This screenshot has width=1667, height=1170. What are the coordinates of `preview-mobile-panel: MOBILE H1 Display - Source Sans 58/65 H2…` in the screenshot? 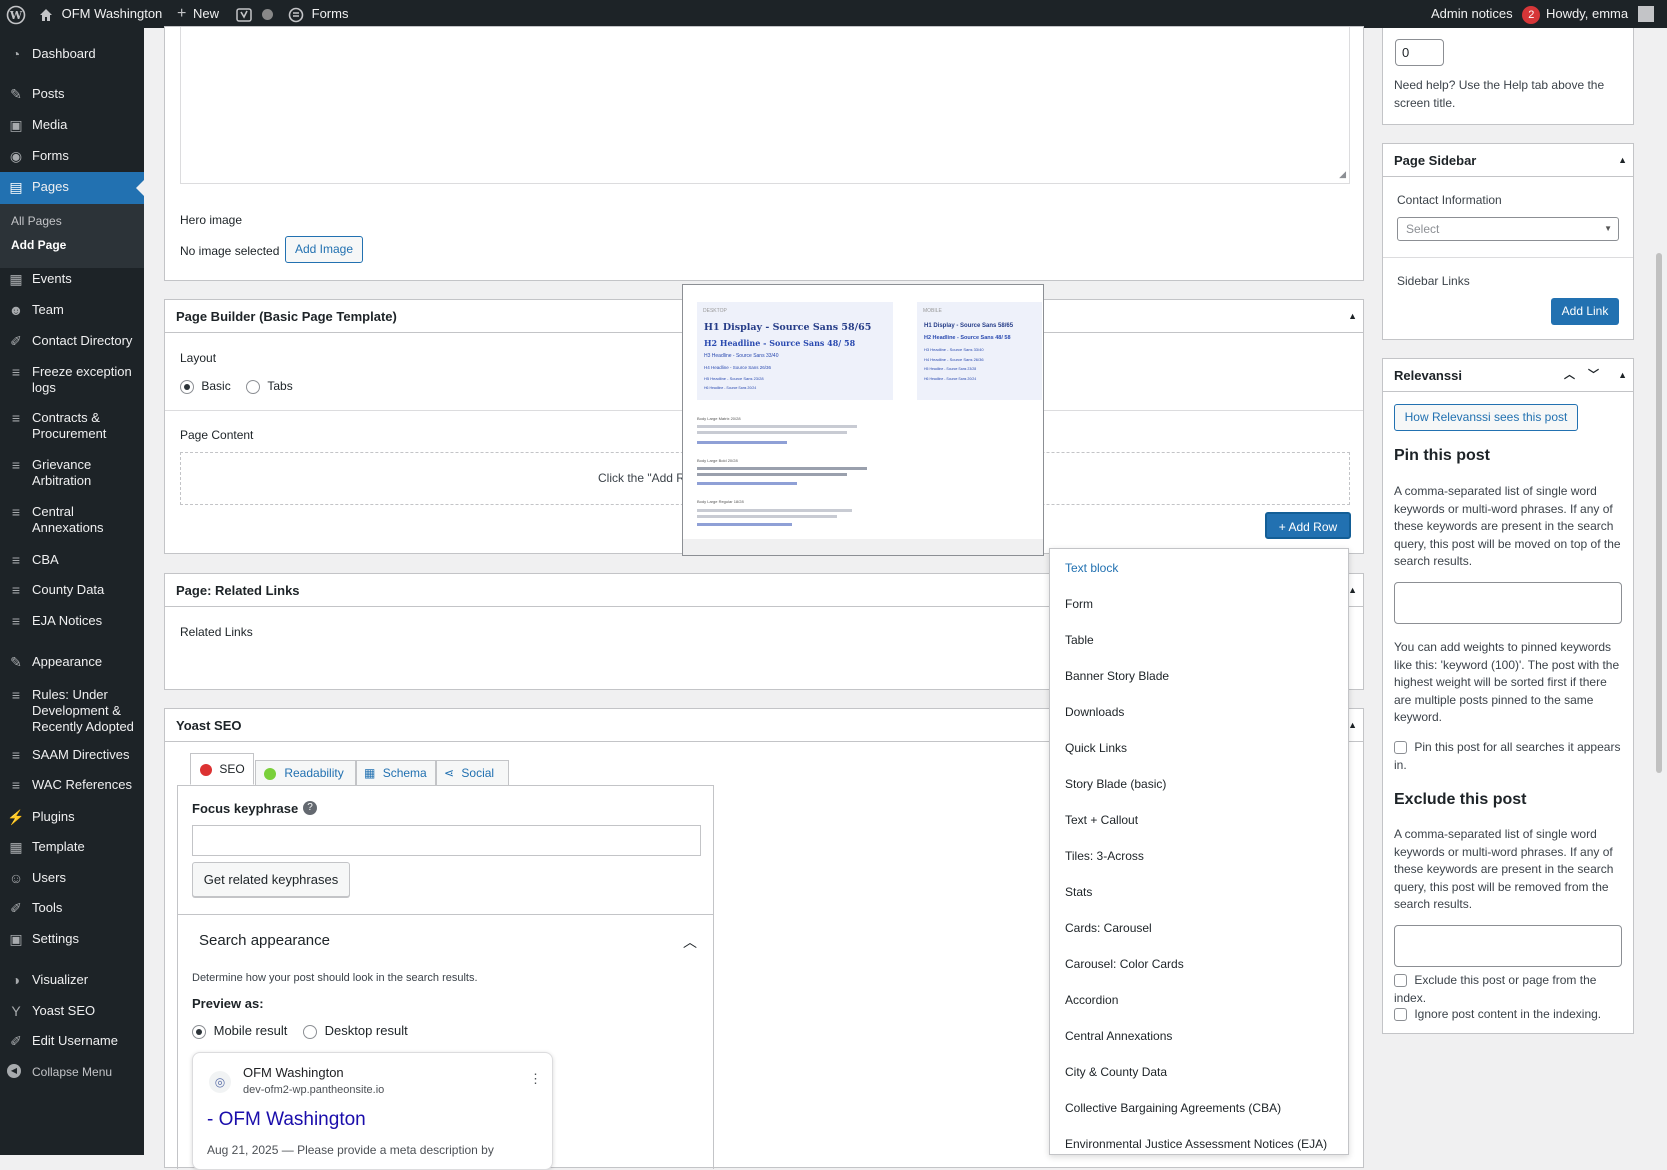 It's located at (979, 351).